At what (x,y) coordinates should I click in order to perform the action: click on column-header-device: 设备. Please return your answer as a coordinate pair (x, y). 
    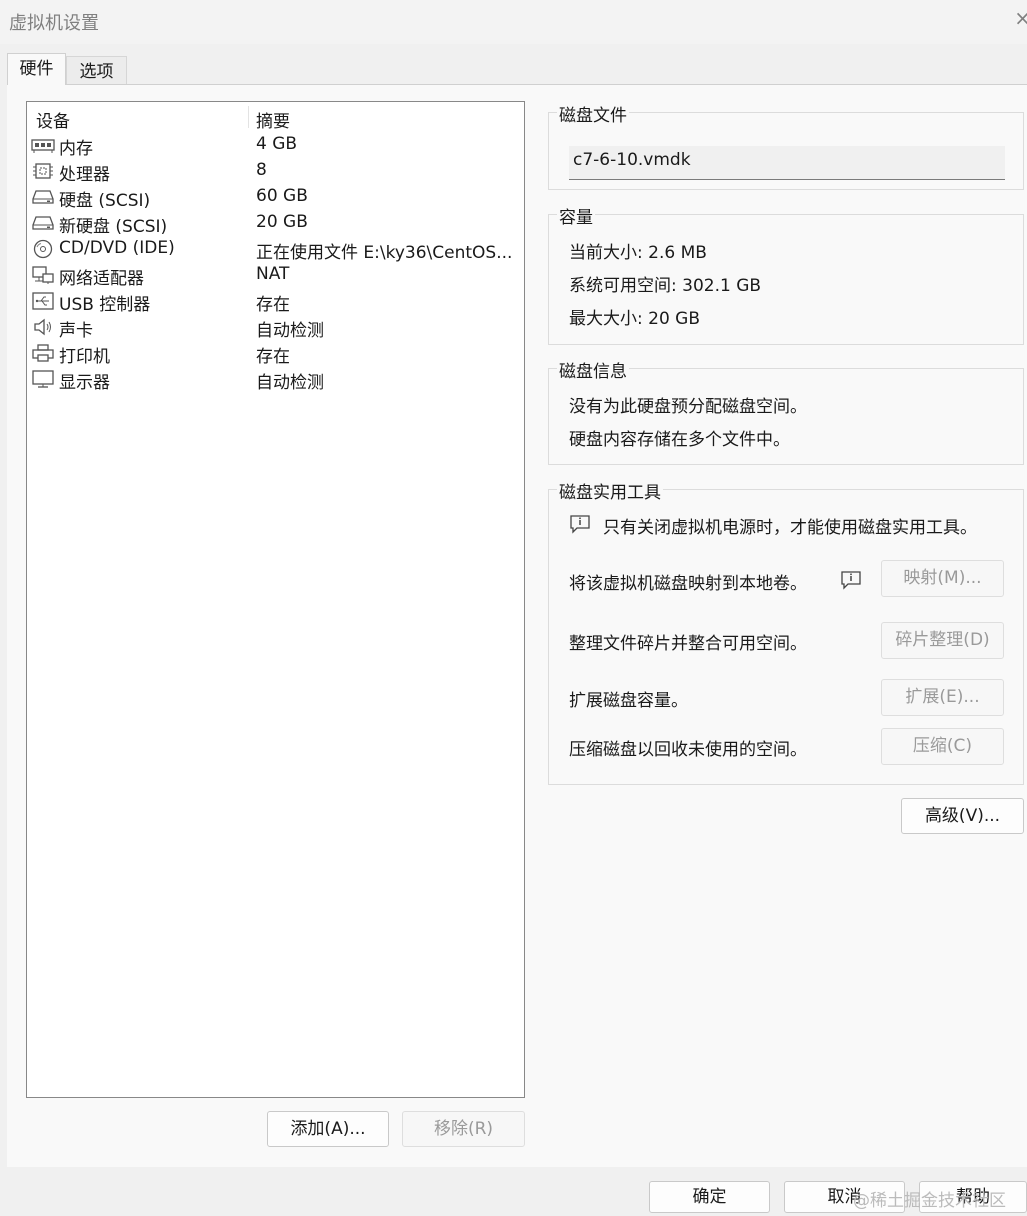
    Looking at the image, I should click on (53, 119).